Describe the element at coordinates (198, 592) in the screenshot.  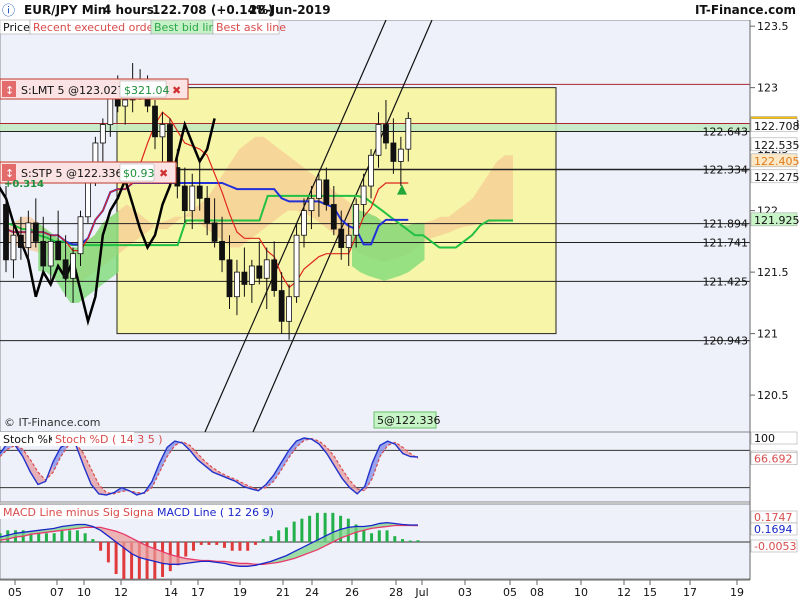
I see `x-tick-label: 17` at that location.